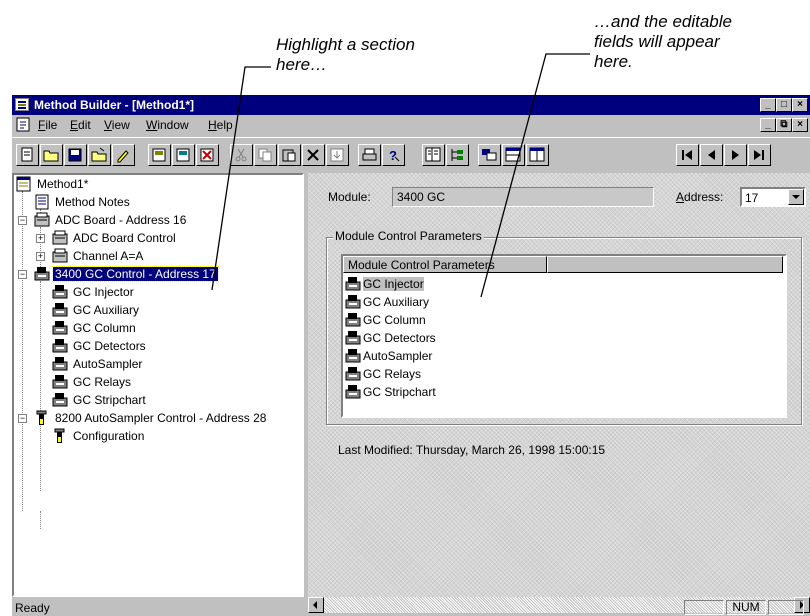  What do you see at coordinates (735, 155) in the screenshot?
I see `next-button` at bounding box center [735, 155].